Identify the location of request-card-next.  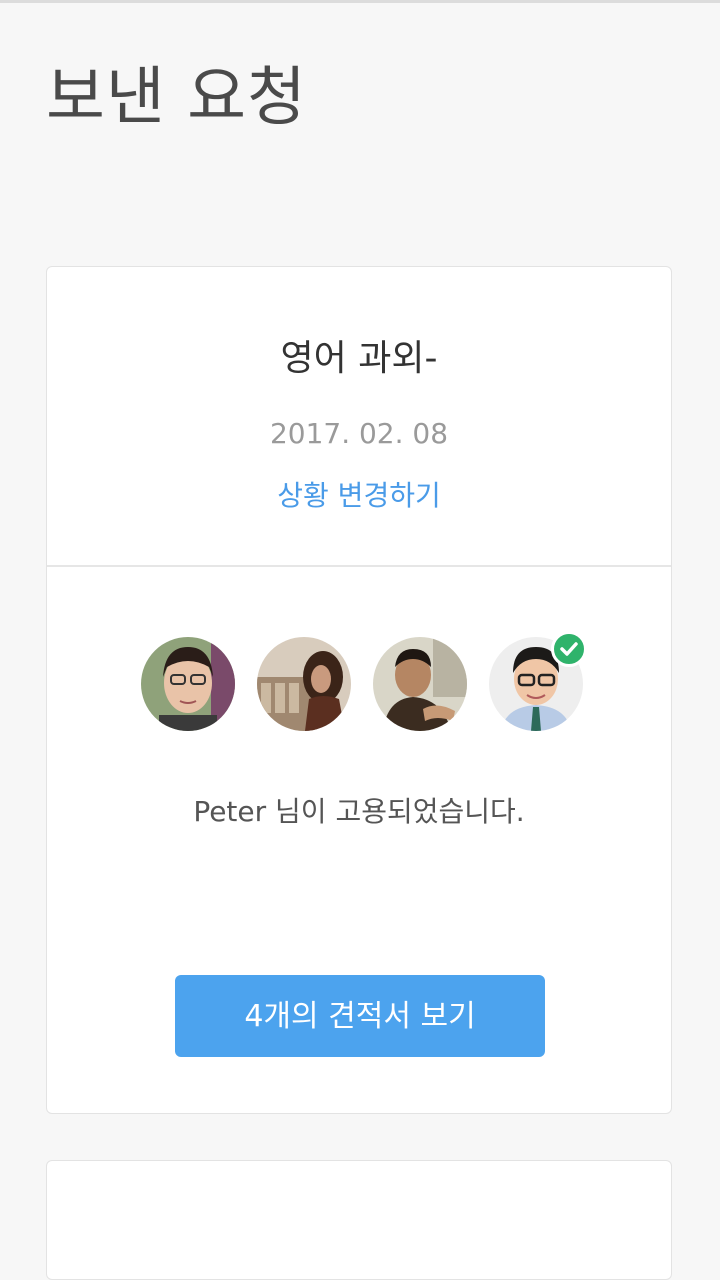
(359, 1220).